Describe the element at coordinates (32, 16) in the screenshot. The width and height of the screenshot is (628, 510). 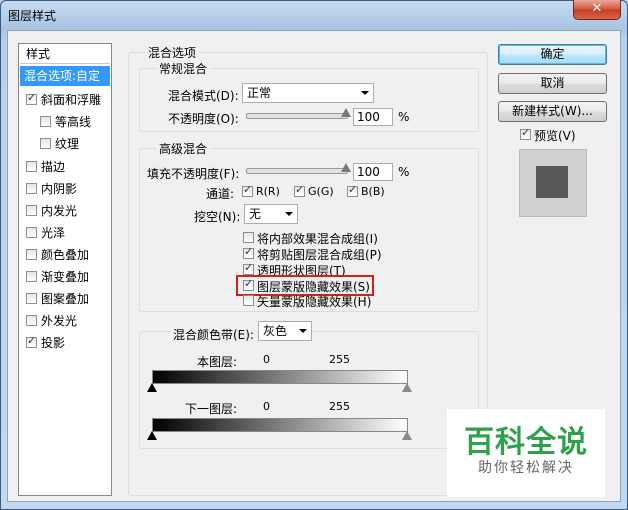
I see `window-title: 图层样式` at that location.